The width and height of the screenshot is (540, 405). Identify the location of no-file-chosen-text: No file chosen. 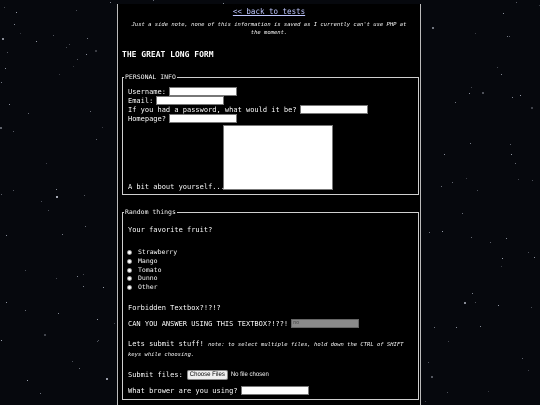
(249, 375).